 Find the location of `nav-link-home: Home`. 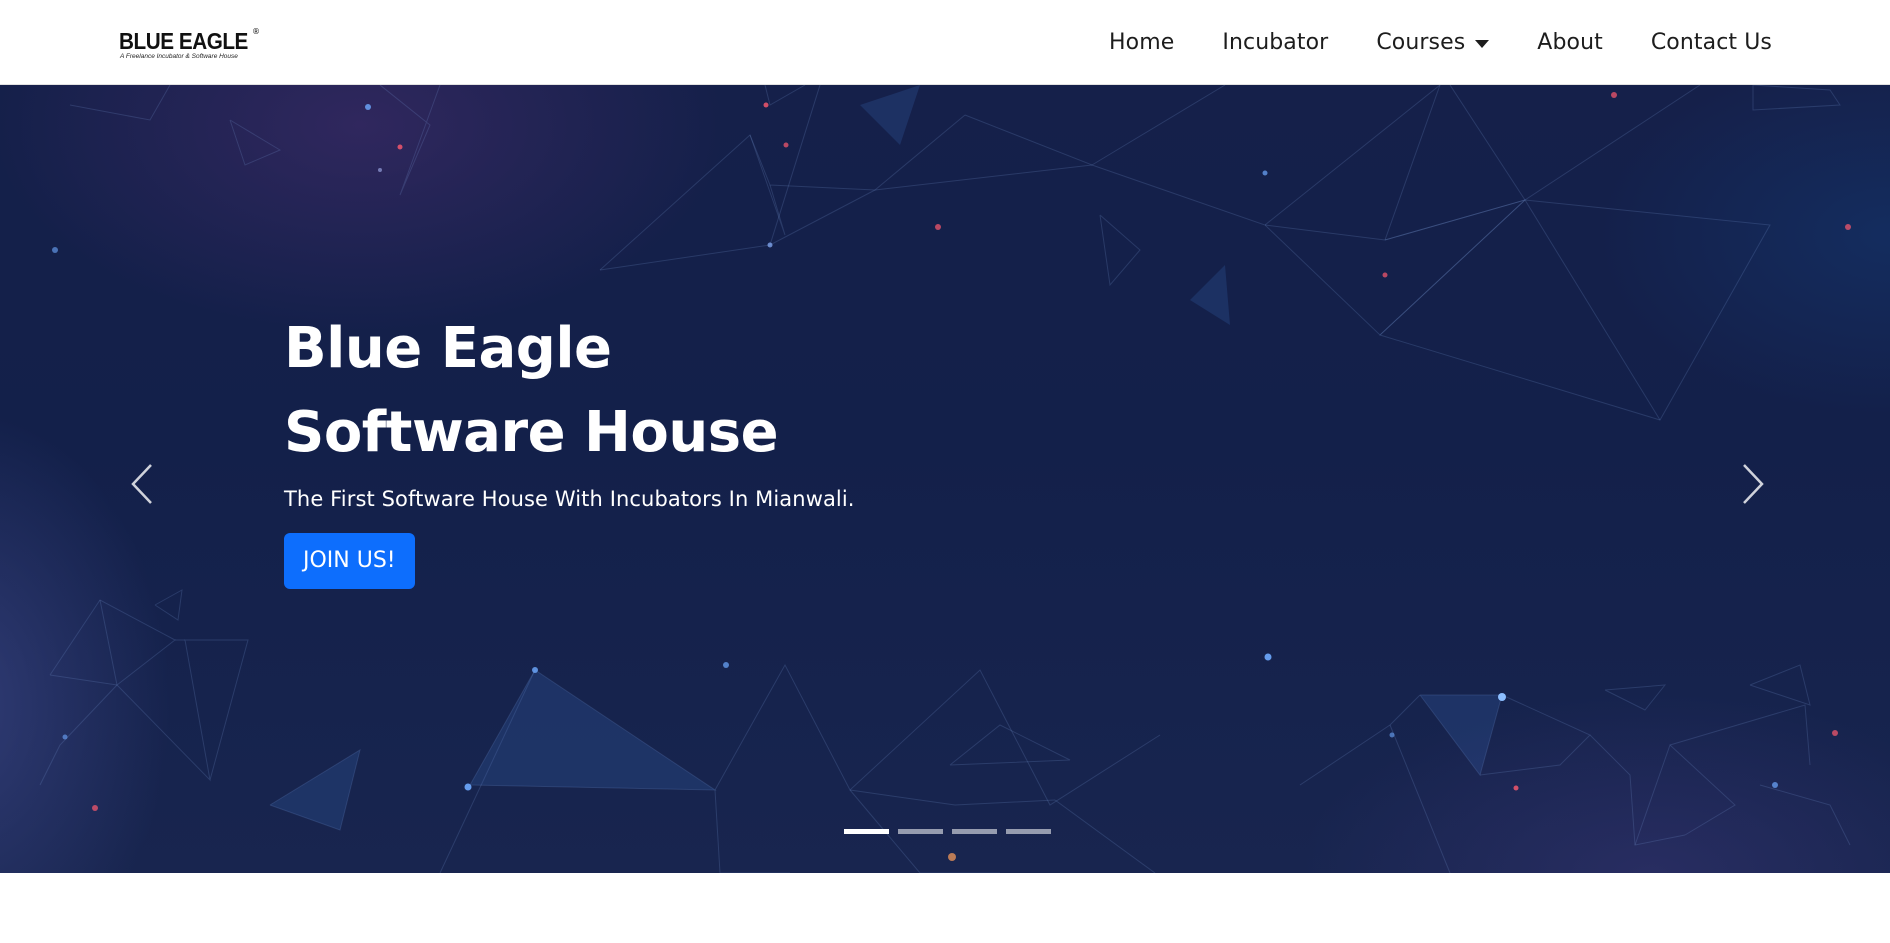

nav-link-home: Home is located at coordinates (1141, 42).